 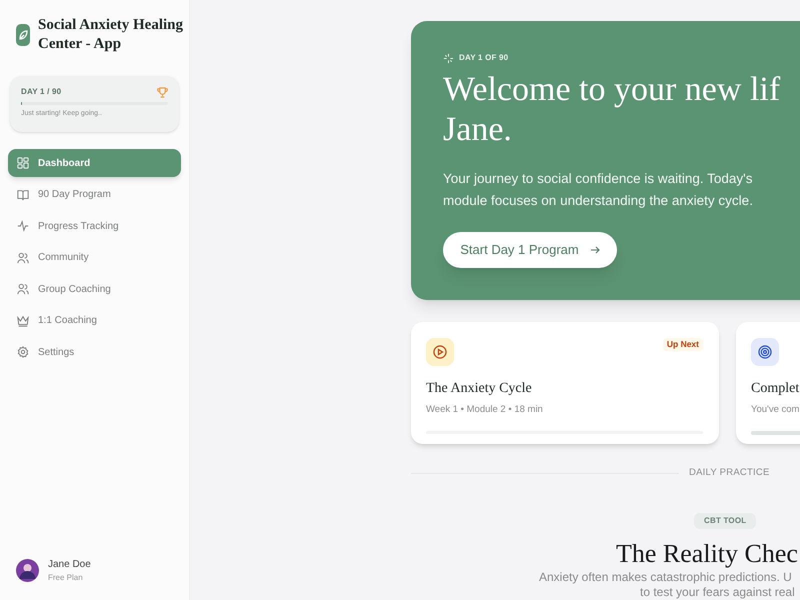 I want to click on avatar-icon, so click(x=27, y=570).